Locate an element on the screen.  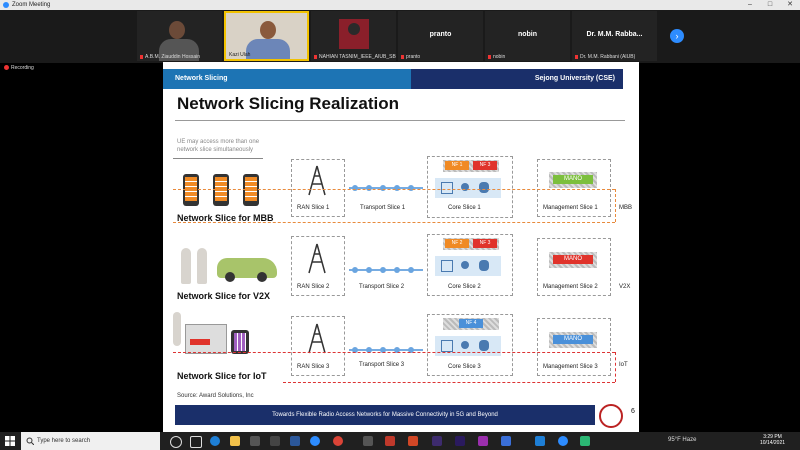
acrobat-icon is located at coordinates (390, 441).